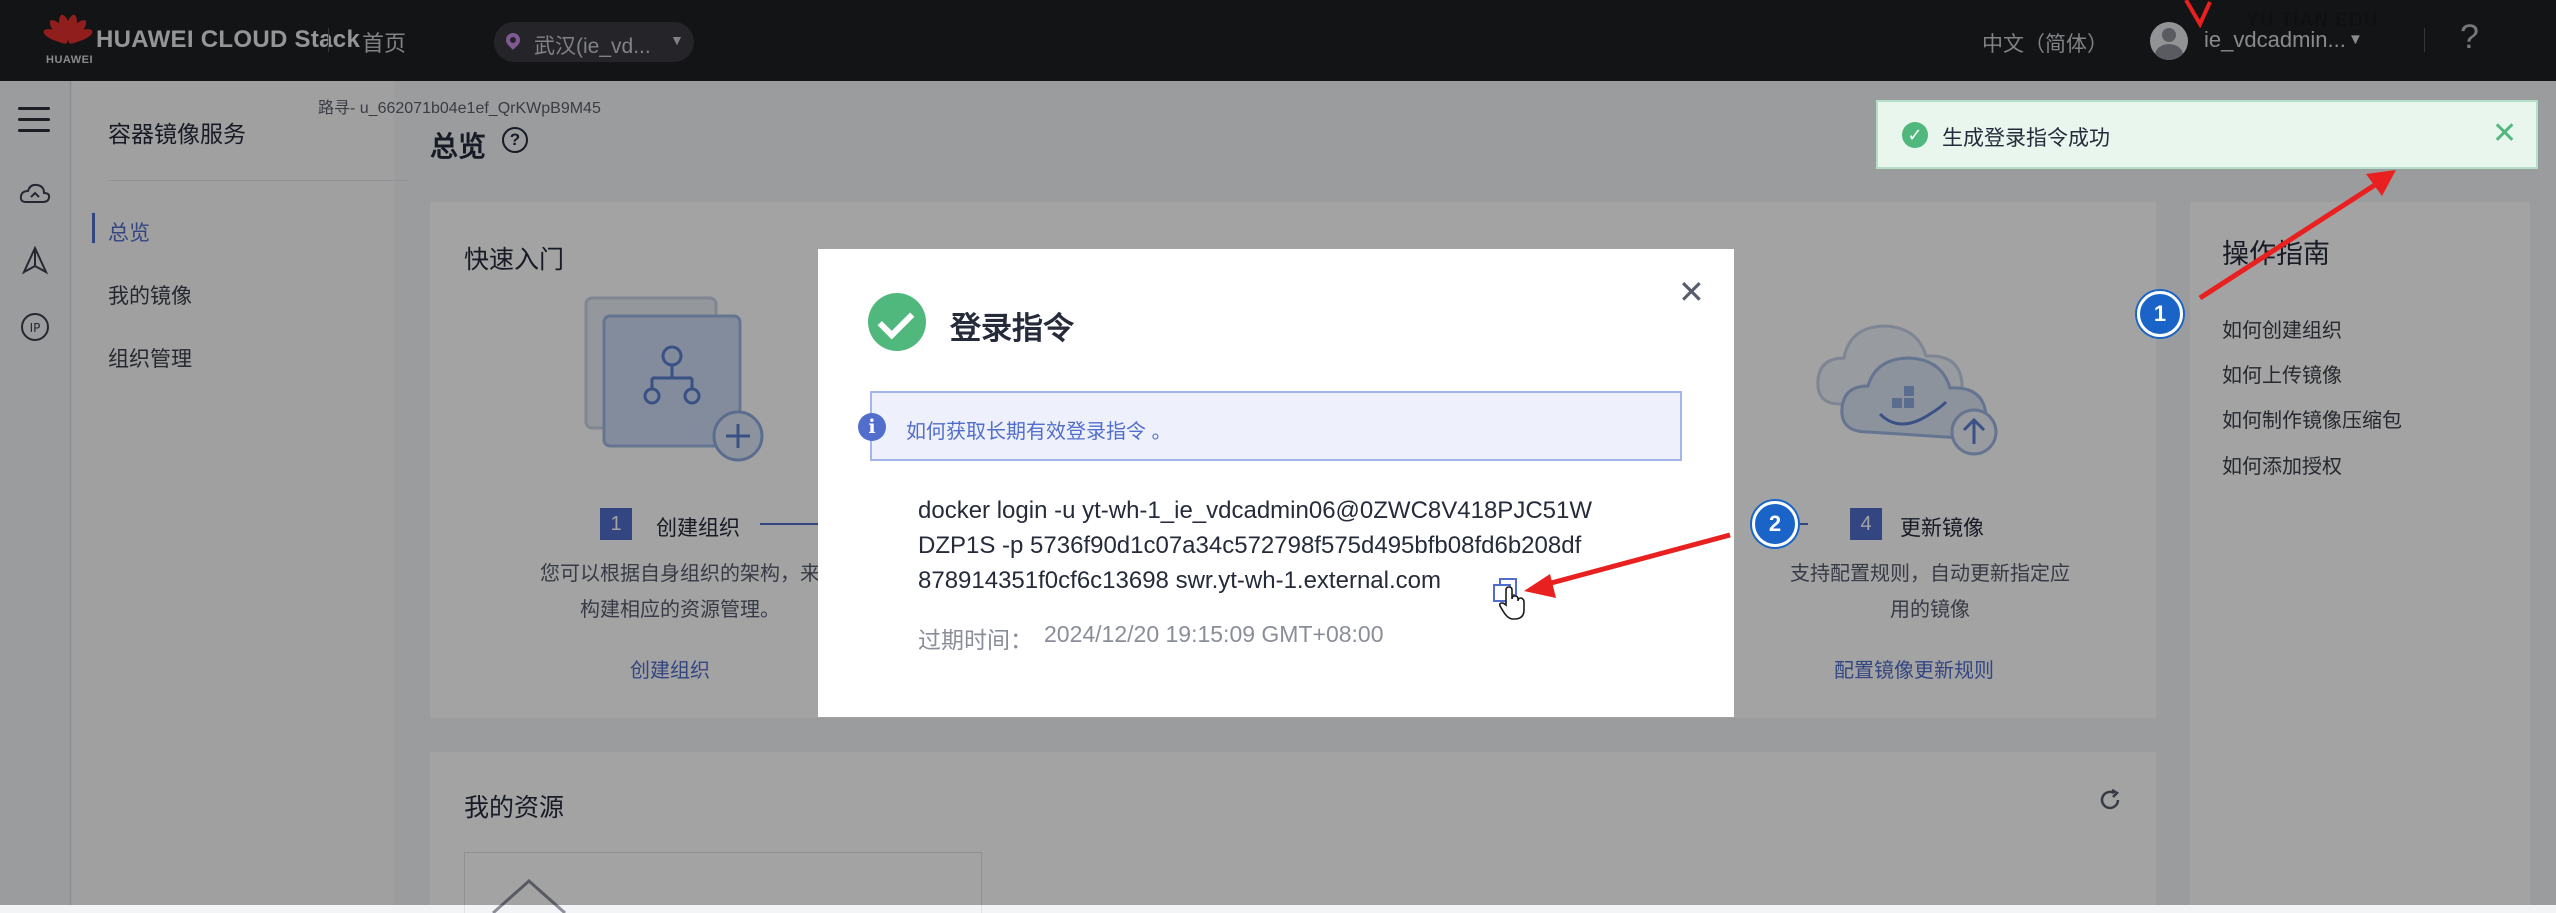  I want to click on expire-value: 2024/12/20 19:15:09 GMT+08:00, so click(1214, 634).